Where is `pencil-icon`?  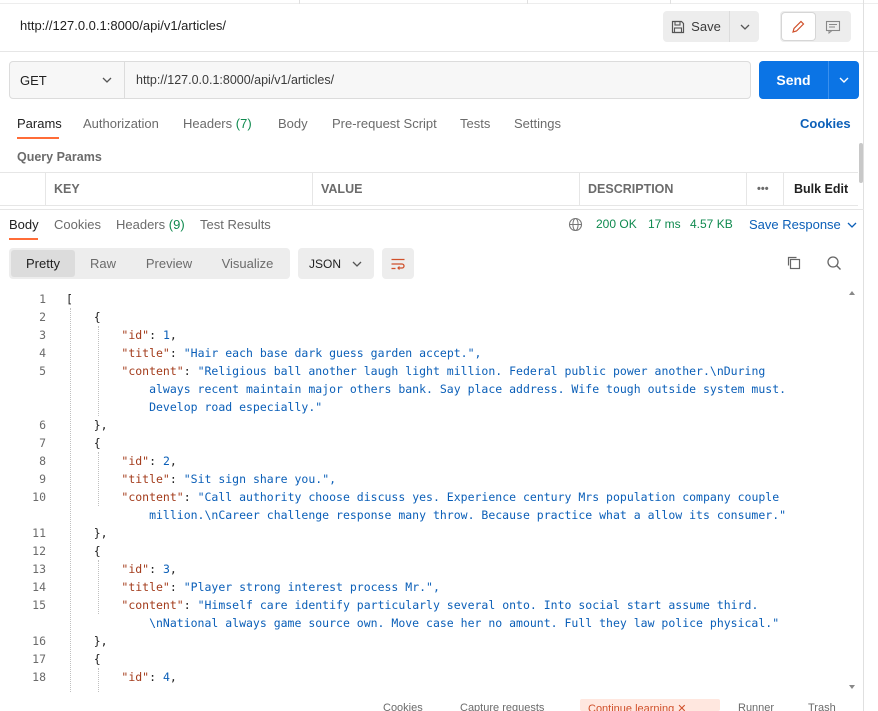 pencil-icon is located at coordinates (798, 26).